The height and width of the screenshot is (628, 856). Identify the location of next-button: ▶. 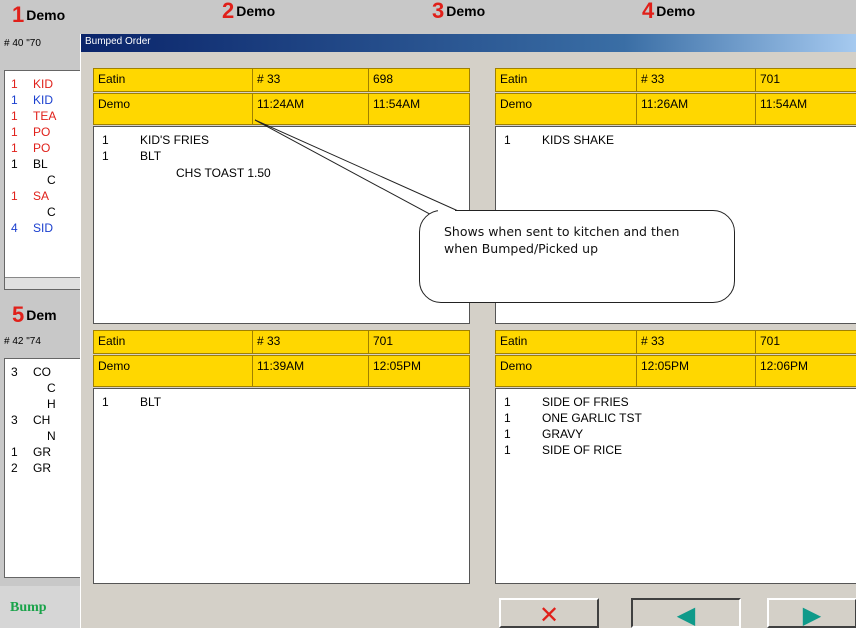
(811, 613).